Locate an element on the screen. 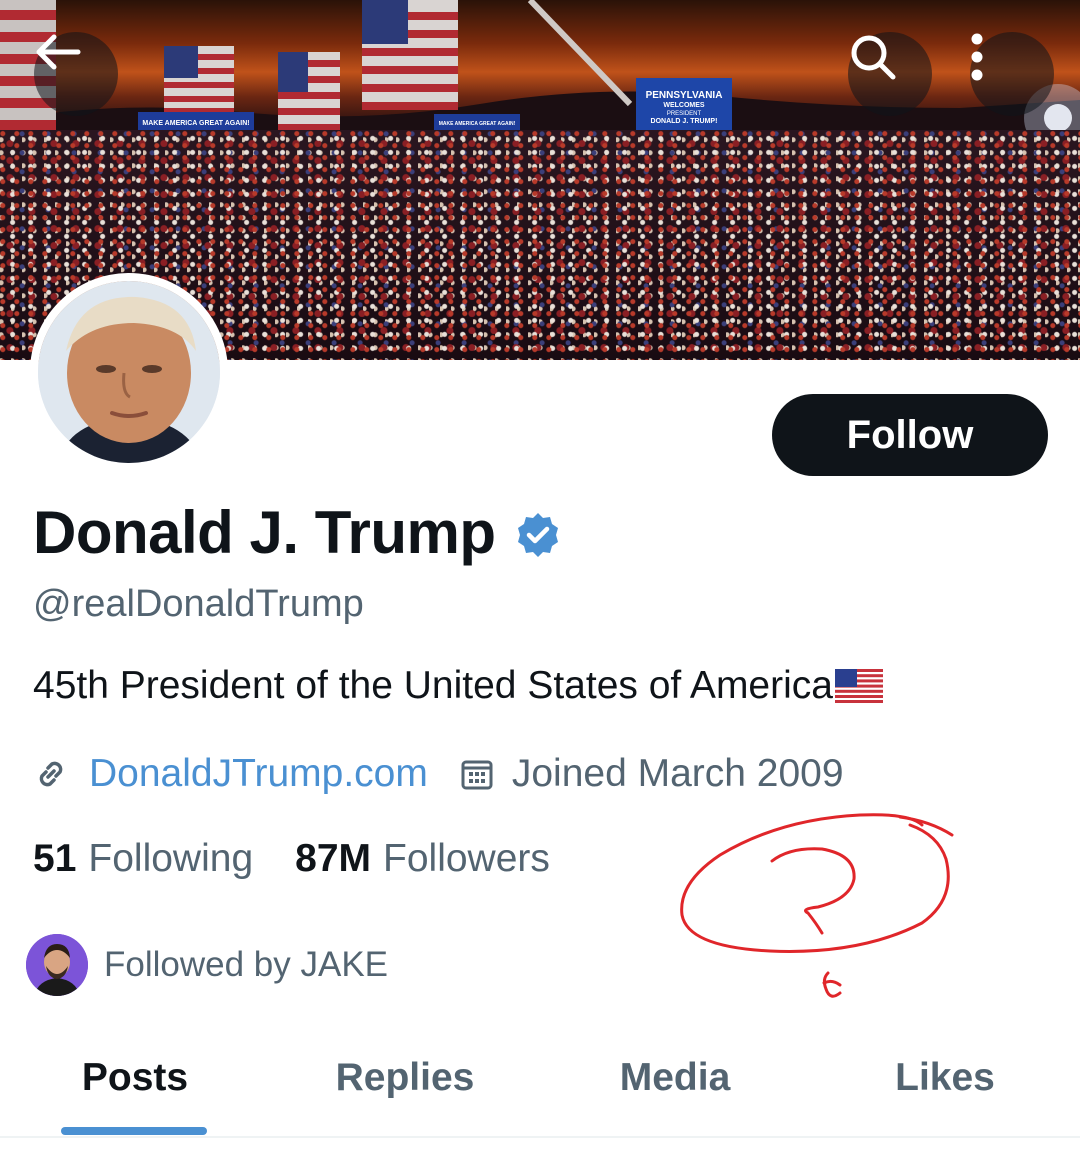  follow-button: Follow is located at coordinates (910, 435).